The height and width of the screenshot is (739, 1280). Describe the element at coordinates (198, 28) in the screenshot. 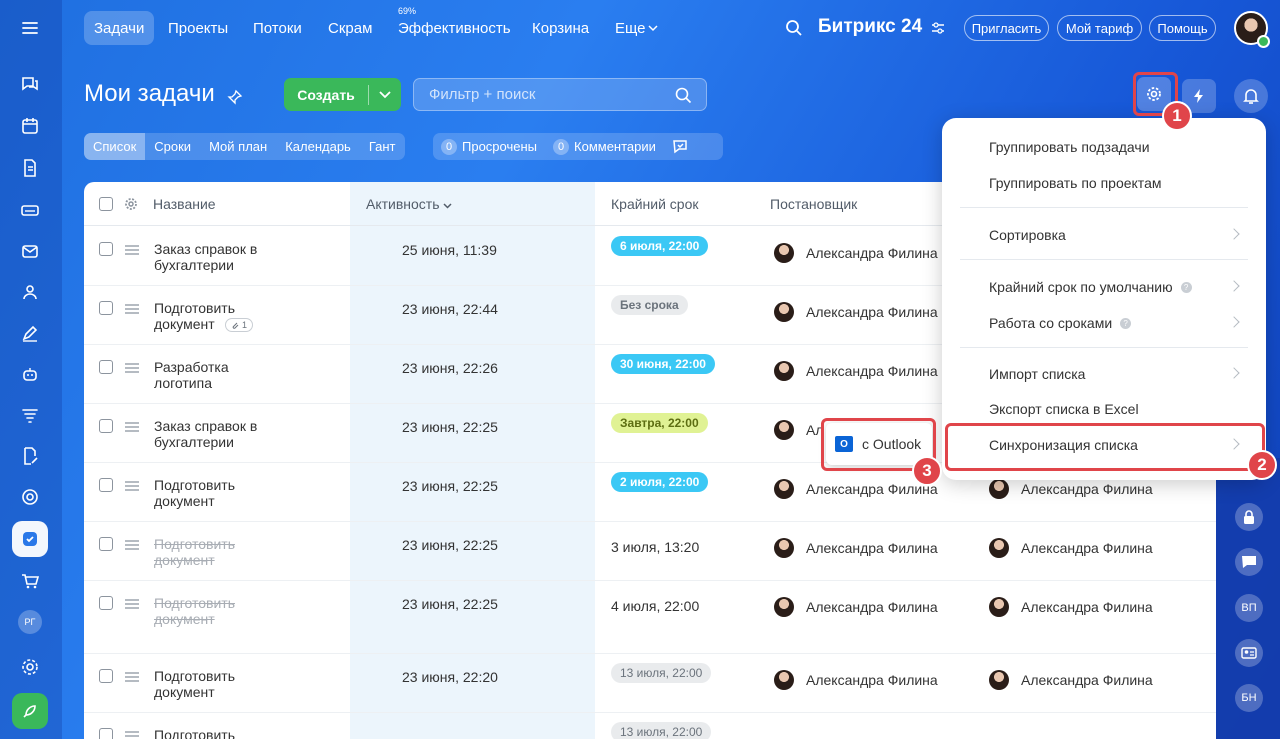

I see `tab-projects: Проекты` at that location.